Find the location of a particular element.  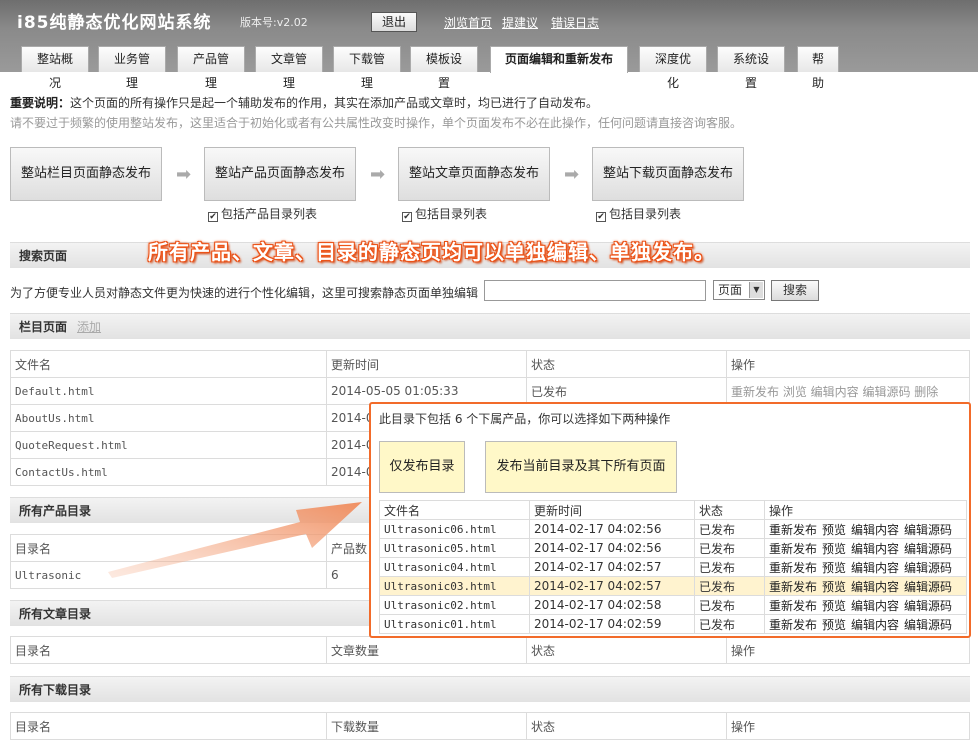

col-header: 文件名 is located at coordinates (454, 510).